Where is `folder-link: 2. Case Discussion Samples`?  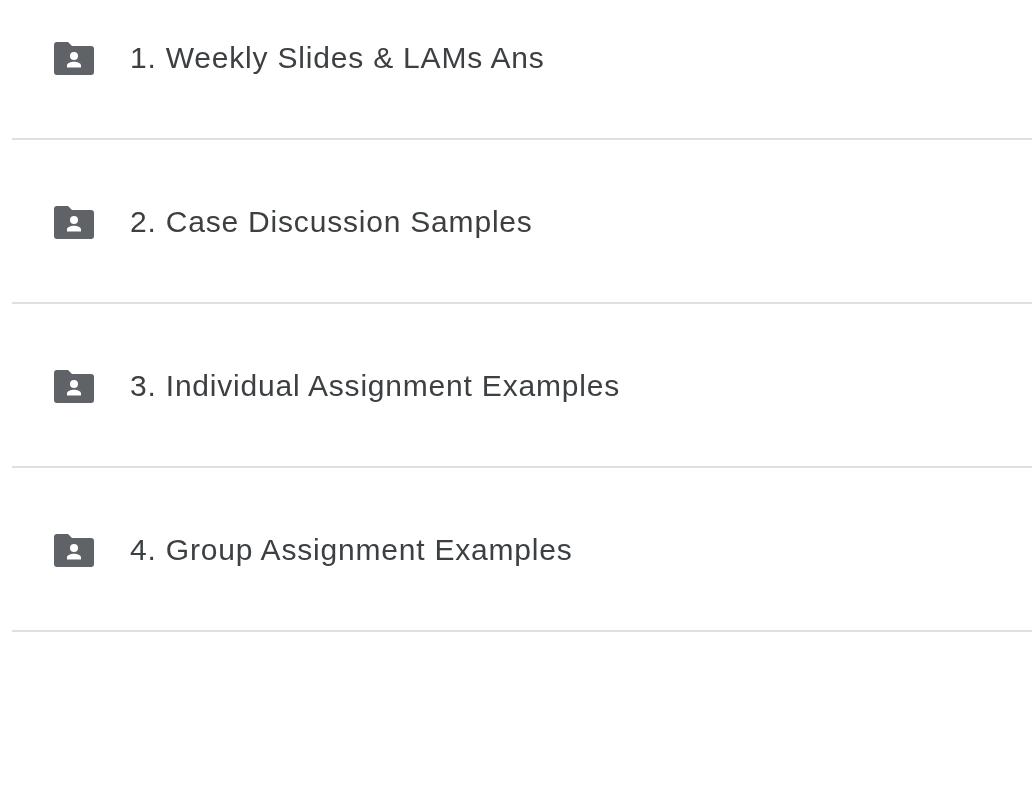 folder-link: 2. Case Discussion Samples is located at coordinates (293, 222).